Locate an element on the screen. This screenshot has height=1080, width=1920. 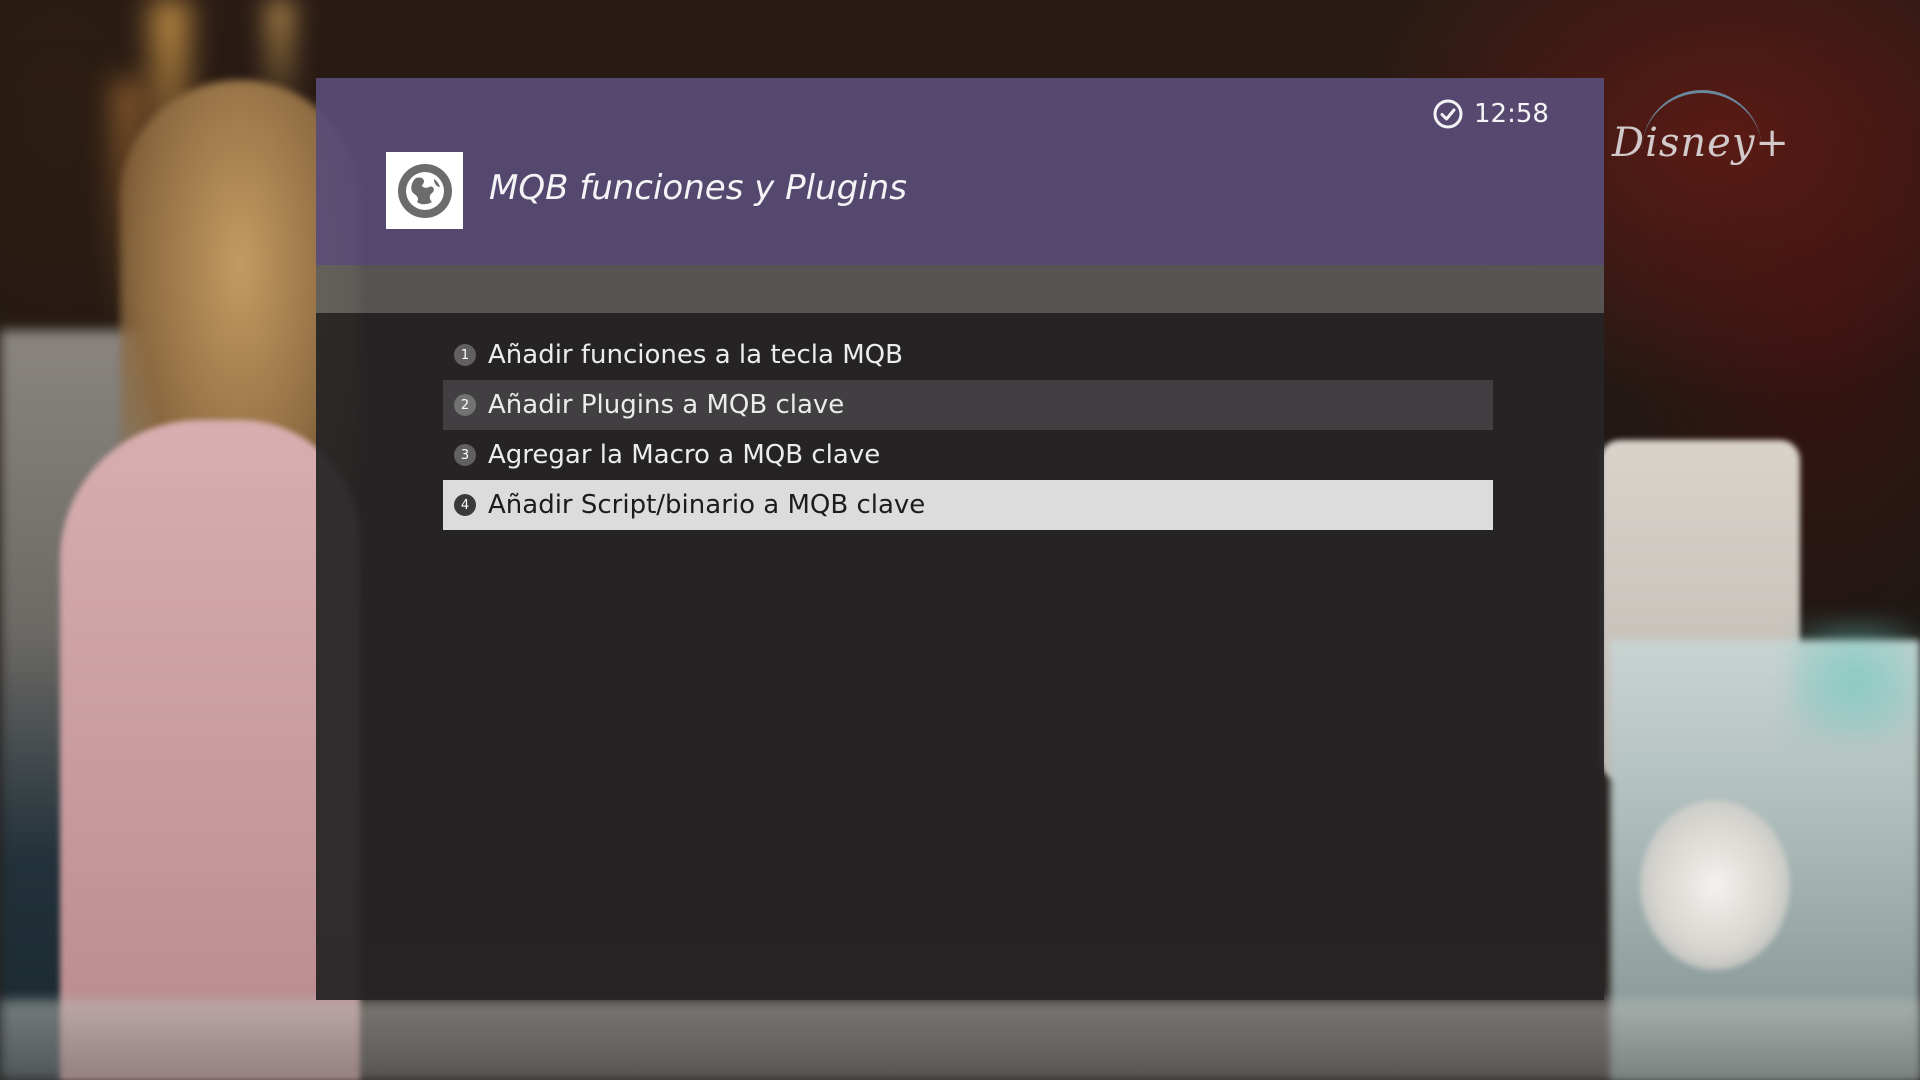
menu-item-label: Añadir Plugins a MQB clave is located at coordinates (666, 405).